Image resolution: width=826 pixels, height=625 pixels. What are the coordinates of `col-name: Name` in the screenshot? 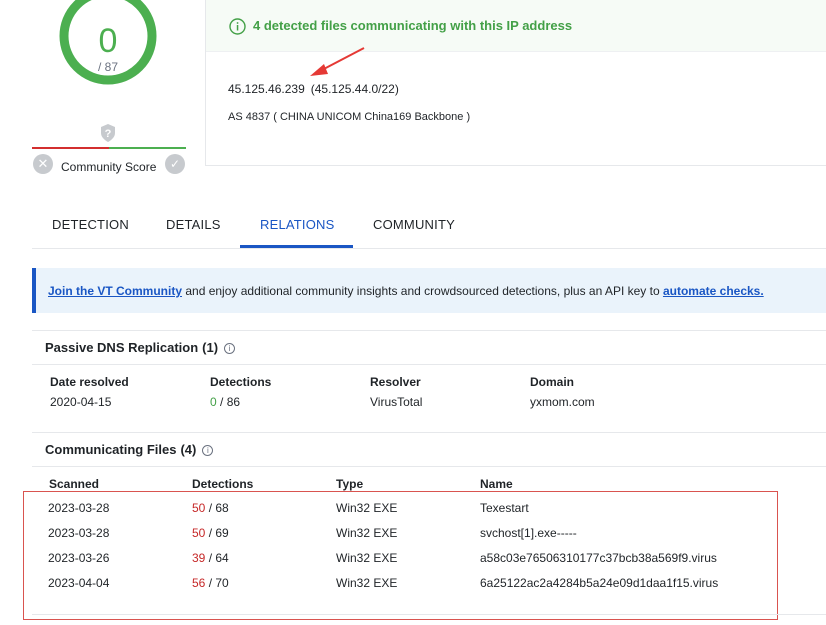 It's located at (496, 484).